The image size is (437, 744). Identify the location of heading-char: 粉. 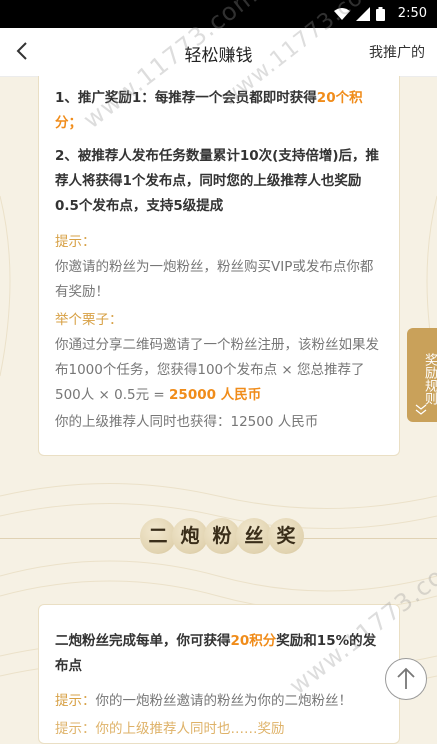
(222, 536).